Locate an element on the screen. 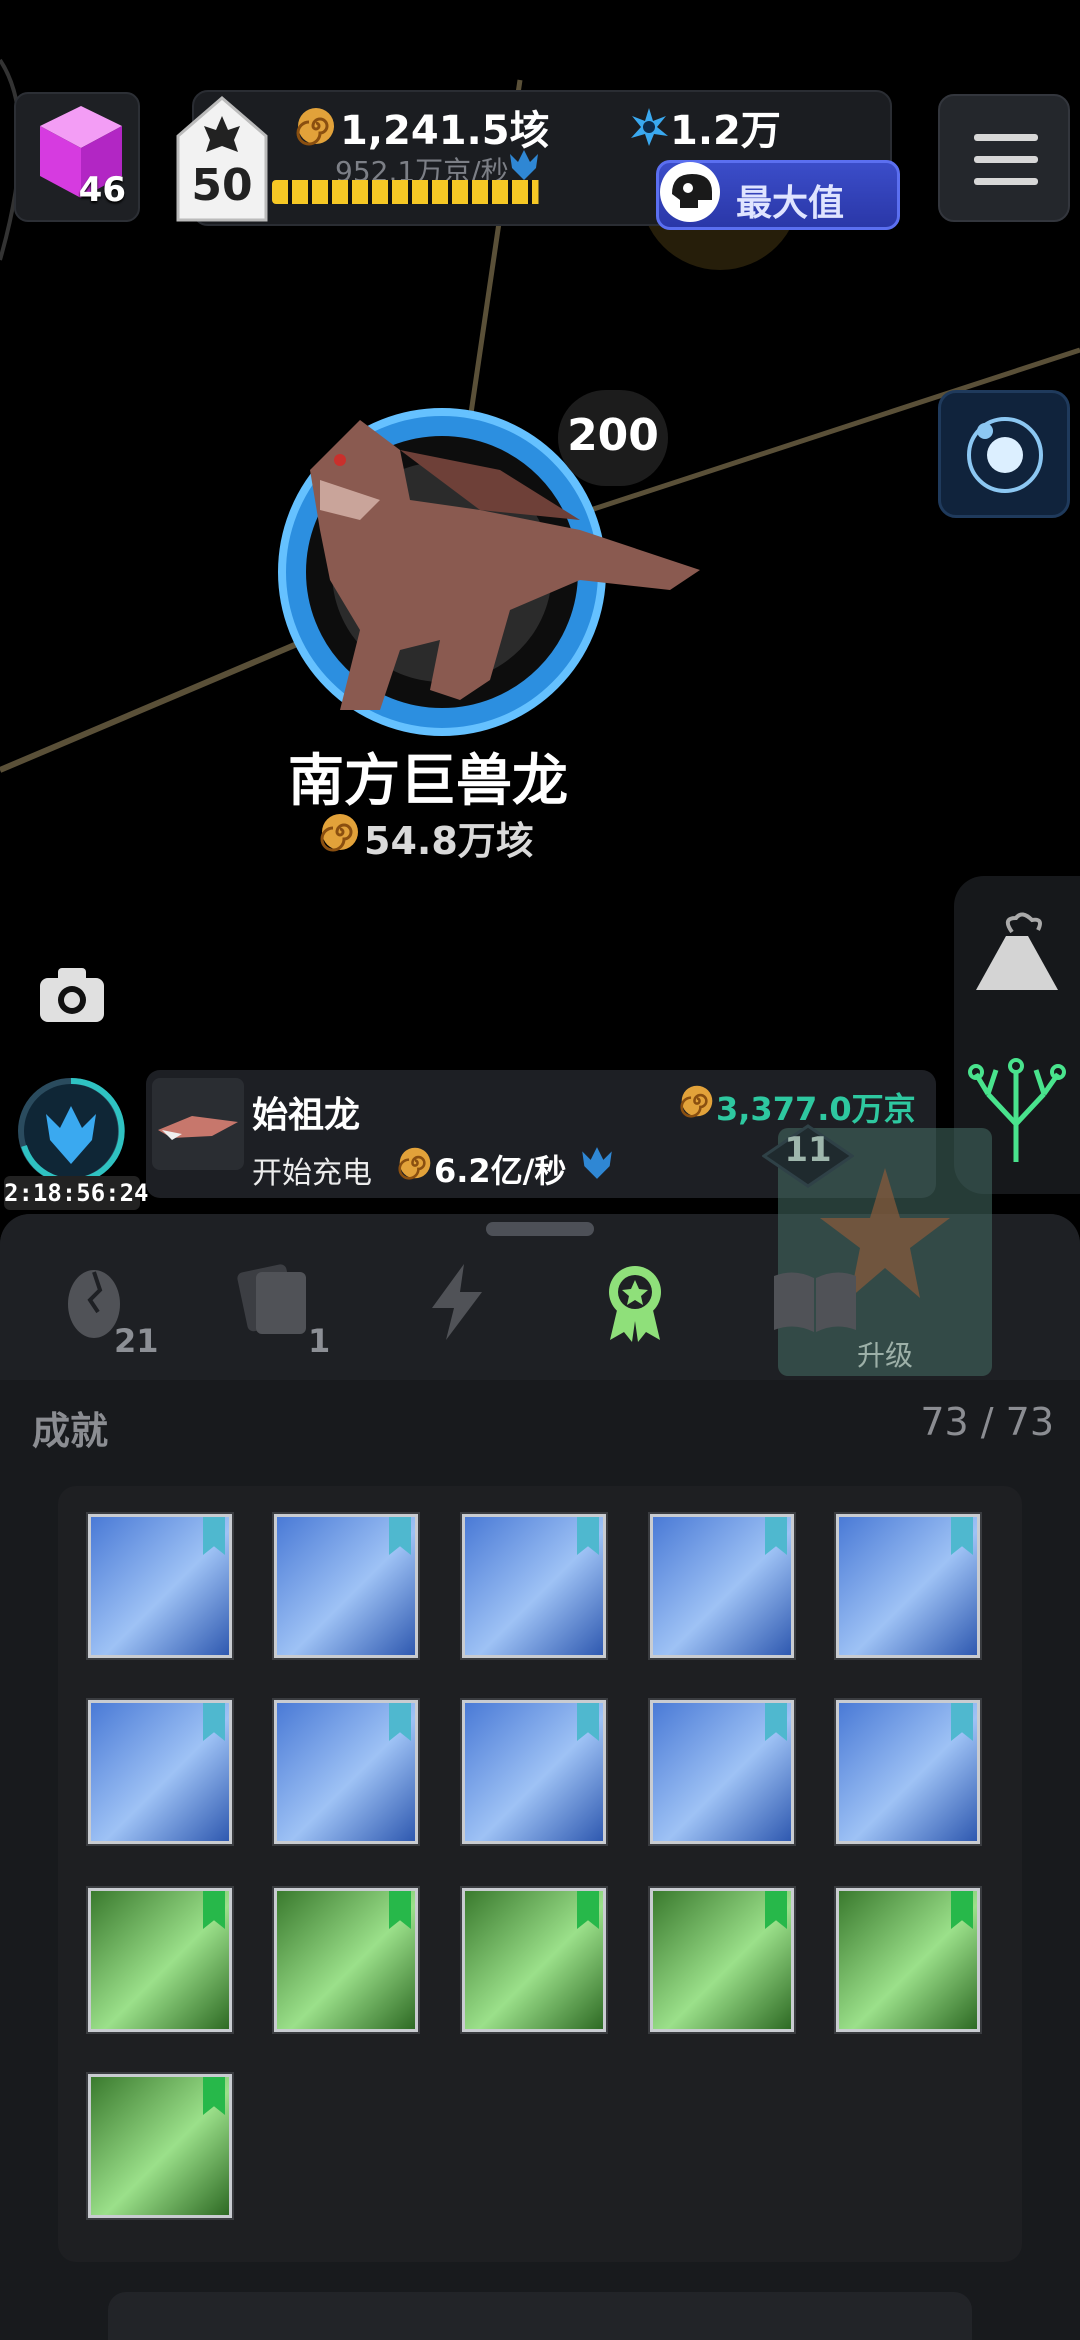 Image resolution: width=1080 pixels, height=2340 pixels. upgrade-level: 11 is located at coordinates (808, 1150).